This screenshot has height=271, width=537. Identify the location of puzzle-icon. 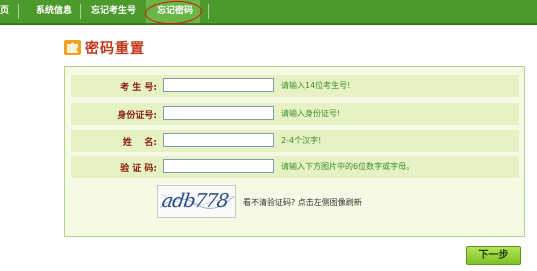
(72, 47).